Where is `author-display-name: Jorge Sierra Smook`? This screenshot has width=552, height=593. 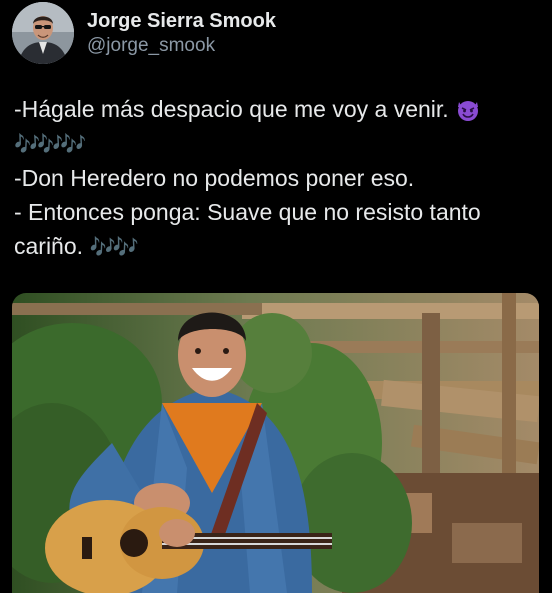 author-display-name: Jorge Sierra Smook is located at coordinates (181, 21).